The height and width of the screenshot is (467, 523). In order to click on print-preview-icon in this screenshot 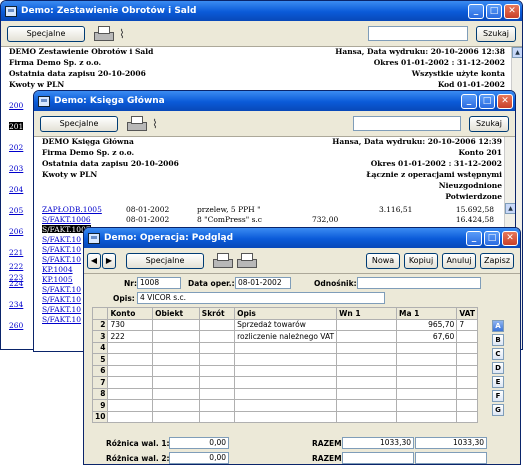, I will do `click(247, 261)`.